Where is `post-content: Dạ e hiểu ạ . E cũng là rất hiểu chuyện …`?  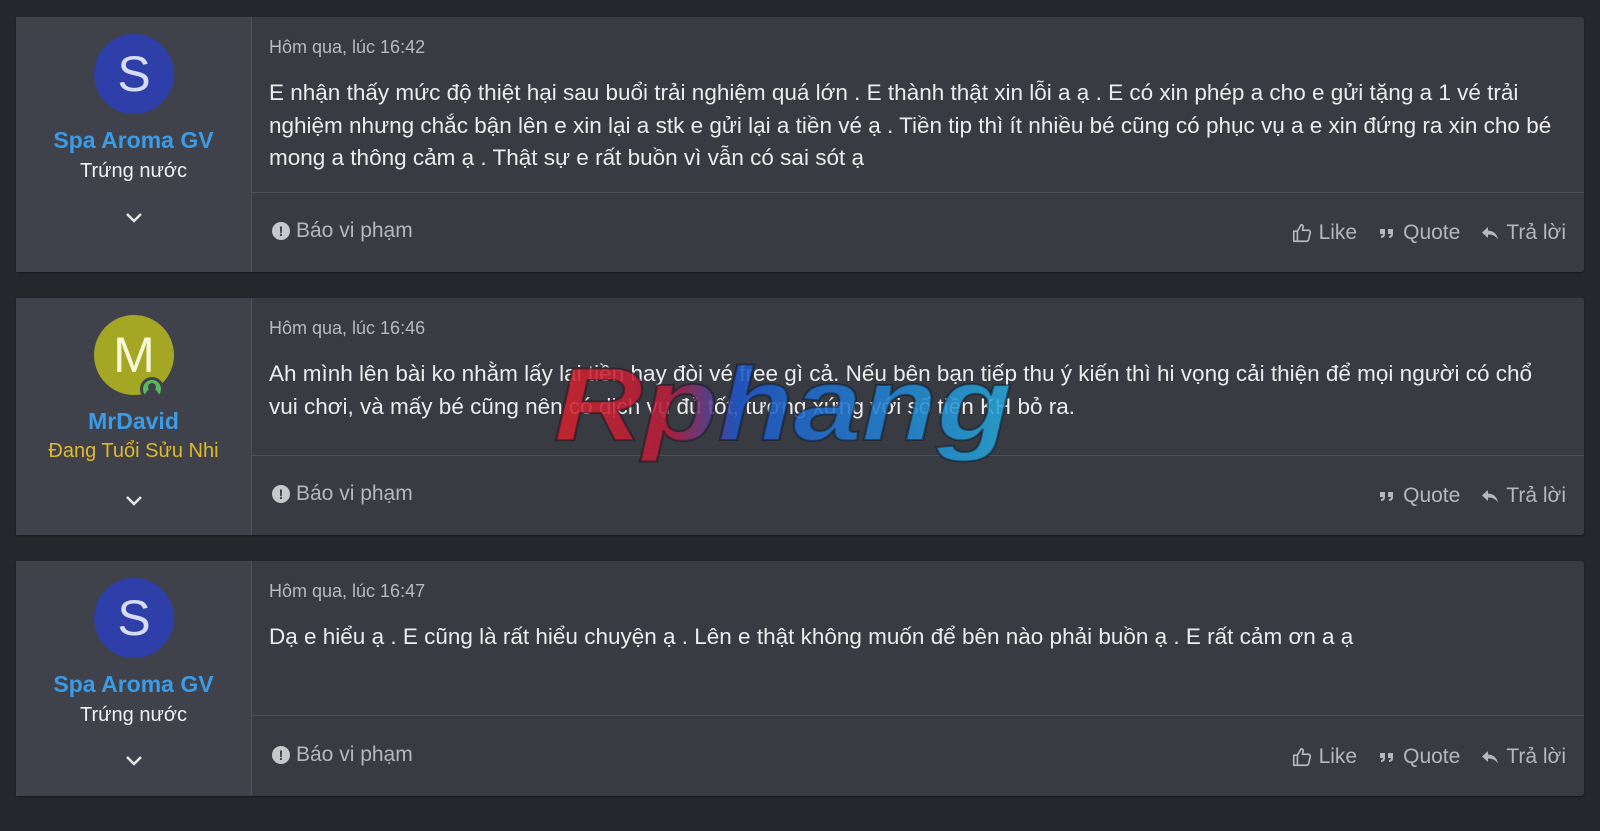
post-content: Dạ e hiểu ạ . E cũng là rất hiểu chuyện … is located at coordinates (811, 636).